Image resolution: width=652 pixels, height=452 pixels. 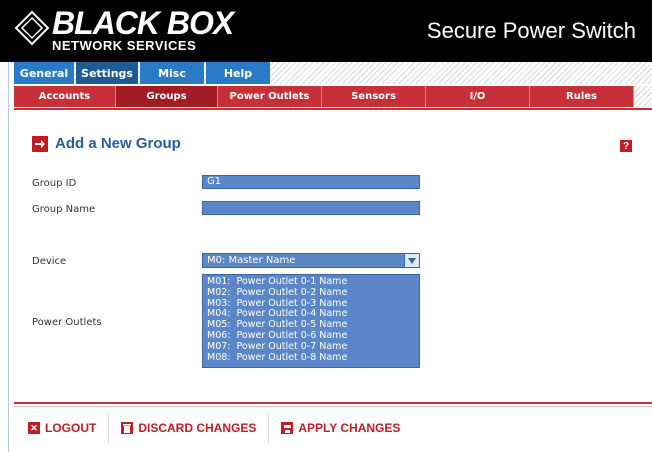 I want to click on diamond-logo-icon, so click(x=32, y=28).